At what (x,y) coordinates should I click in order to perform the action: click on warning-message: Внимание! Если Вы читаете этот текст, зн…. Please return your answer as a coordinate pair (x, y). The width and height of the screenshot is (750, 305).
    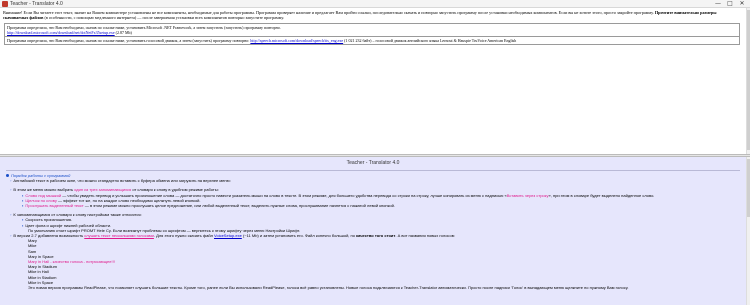
    Looking at the image, I should click on (373, 14).